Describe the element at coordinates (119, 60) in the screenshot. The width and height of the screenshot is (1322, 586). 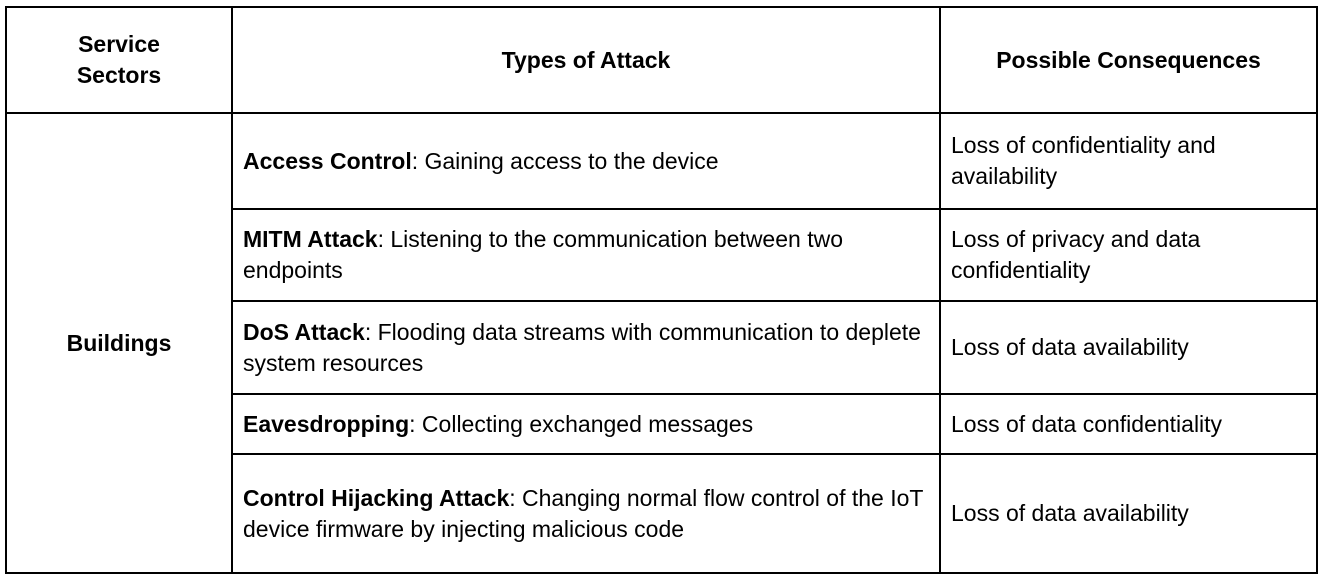
I see `header-service-sectors: Service Sectors` at that location.